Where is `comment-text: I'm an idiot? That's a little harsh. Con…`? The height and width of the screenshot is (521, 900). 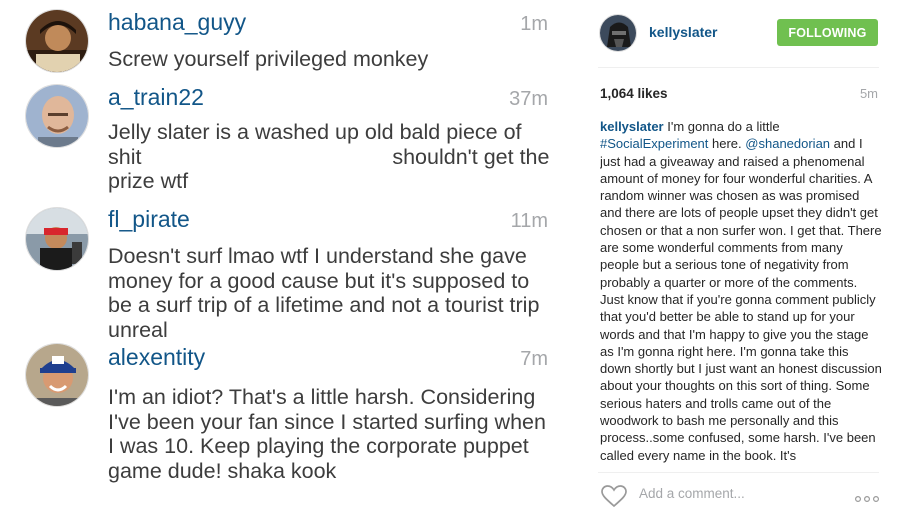 comment-text: I'm an idiot? That's a little harsh. Con… is located at coordinates (327, 434).